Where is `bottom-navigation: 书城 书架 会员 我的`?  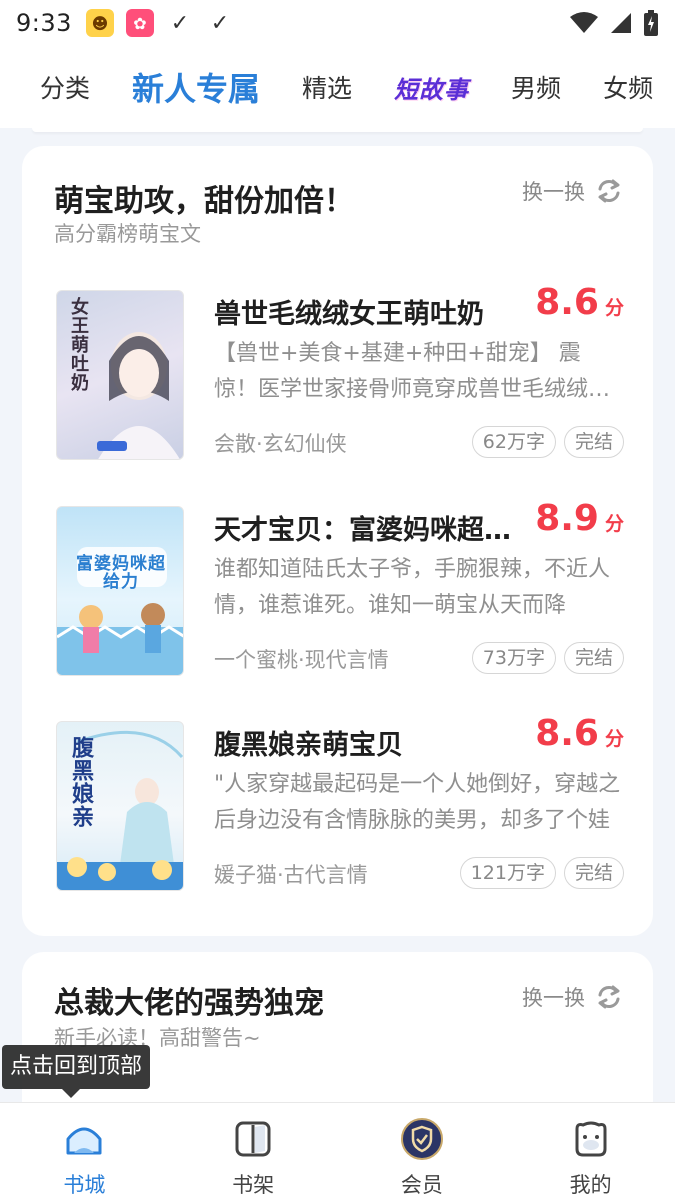
bottom-navigation: 书城 书架 会员 我的 is located at coordinates (337, 1151).